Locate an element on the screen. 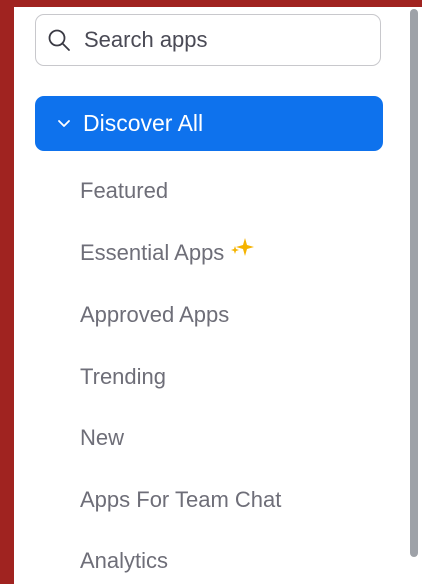  nav-item-new: New is located at coordinates (102, 438).